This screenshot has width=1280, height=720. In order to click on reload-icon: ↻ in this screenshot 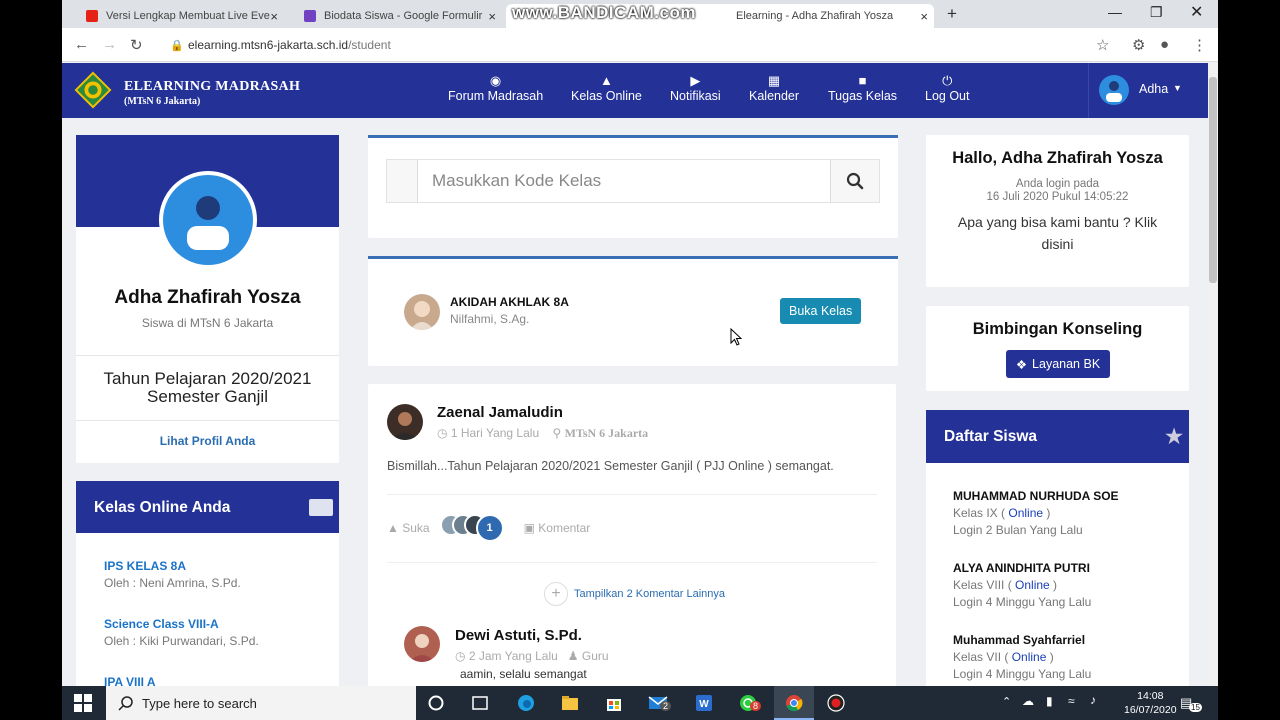, I will do `click(136, 45)`.